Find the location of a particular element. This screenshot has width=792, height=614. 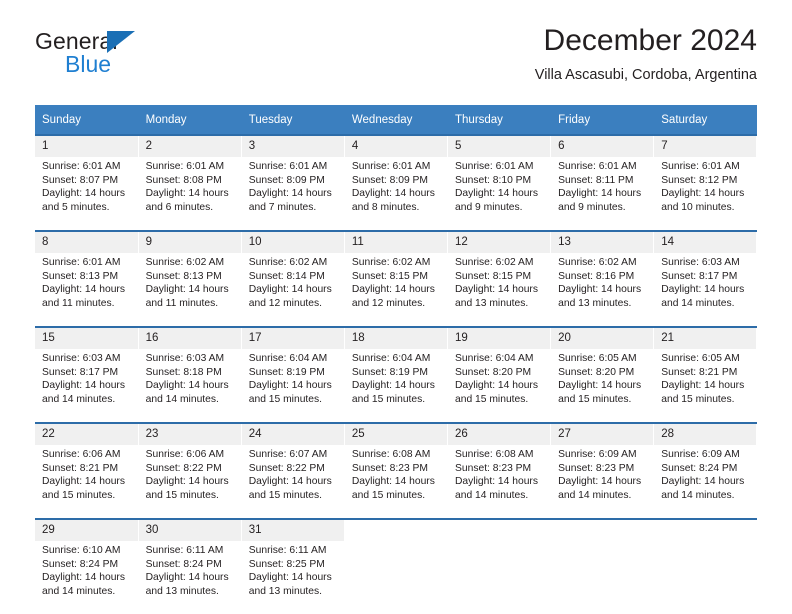

day-number-row: 1234567 is located at coordinates (396, 146).